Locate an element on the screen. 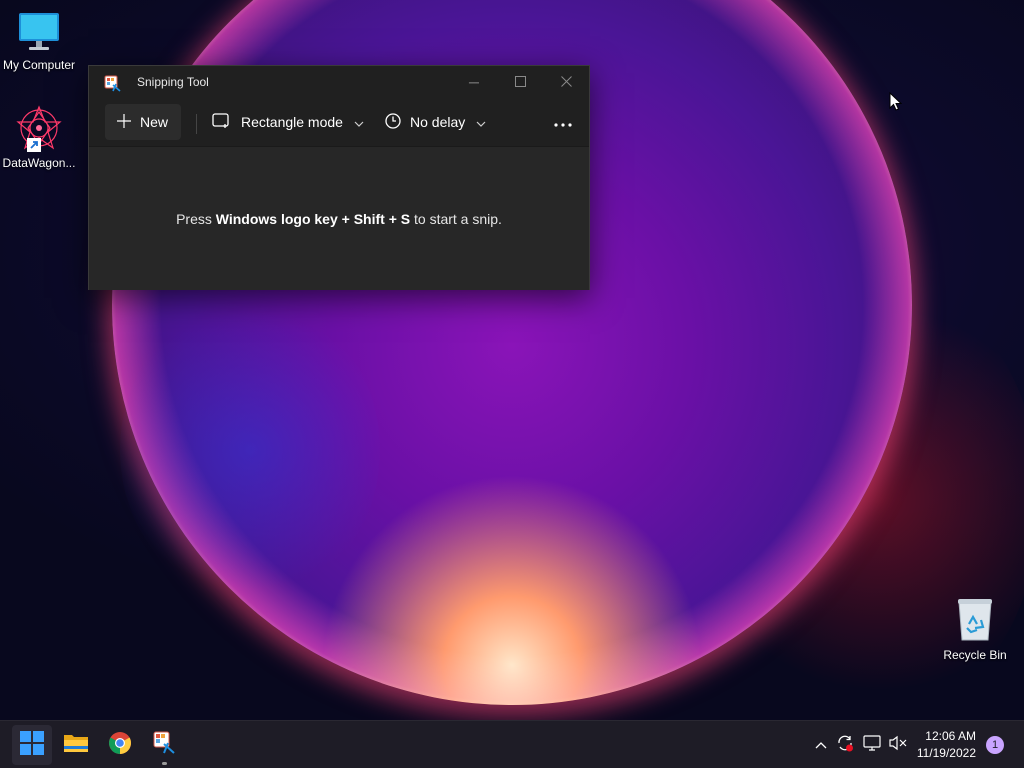 This screenshot has width=1024, height=768. taskbar: 12:06 AM 11/19/2022 1 is located at coordinates (512, 744).